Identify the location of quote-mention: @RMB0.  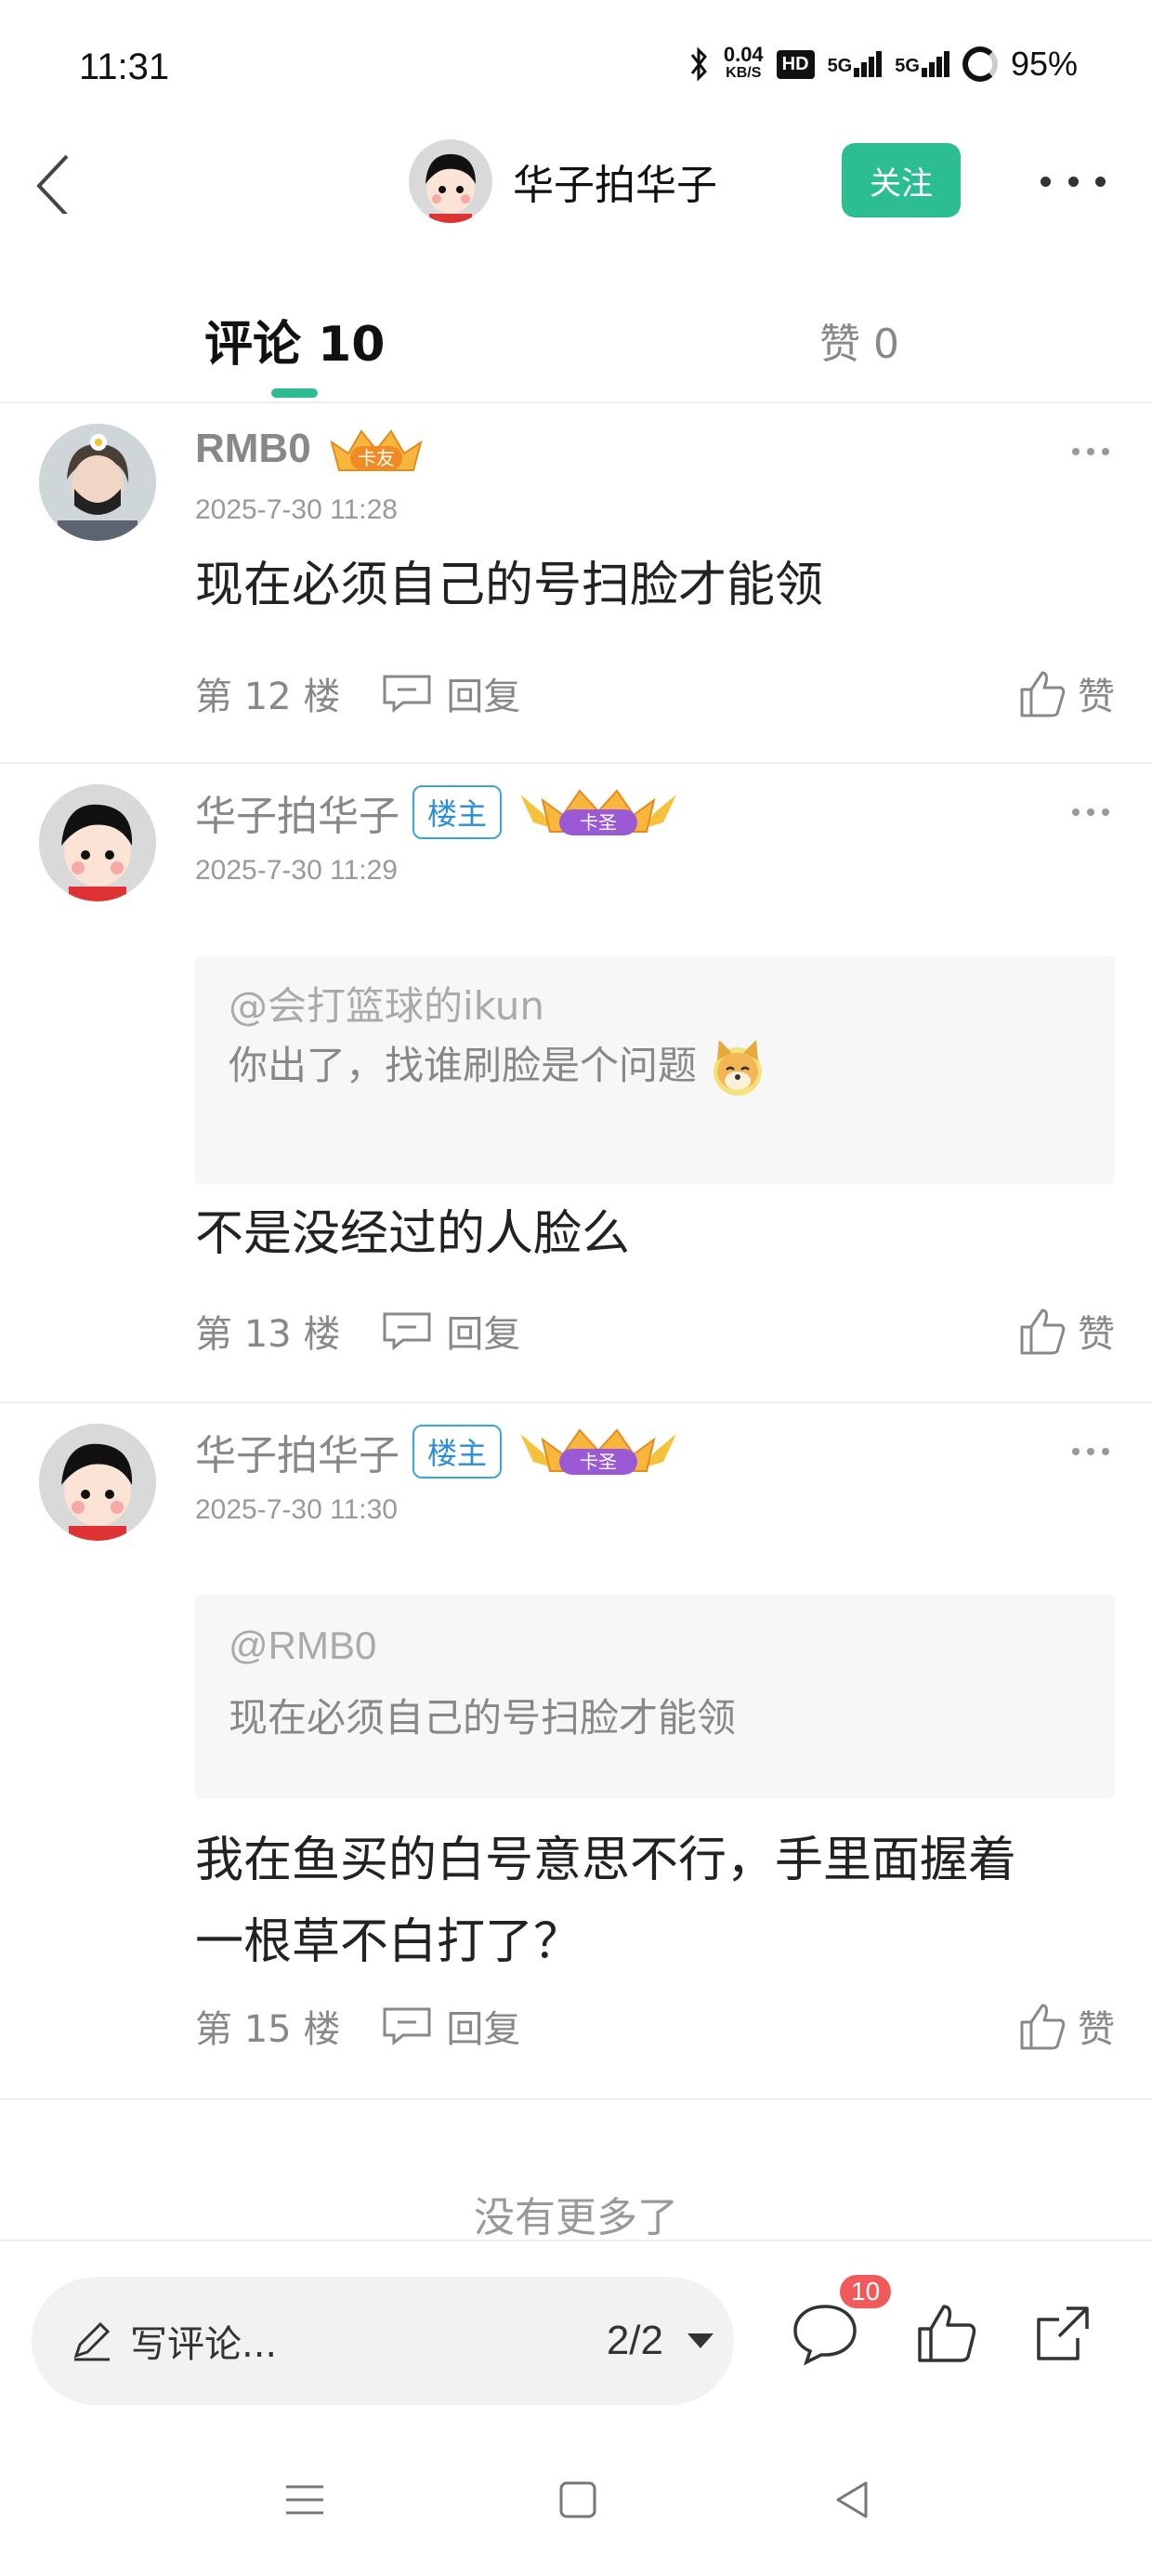
(655, 1646).